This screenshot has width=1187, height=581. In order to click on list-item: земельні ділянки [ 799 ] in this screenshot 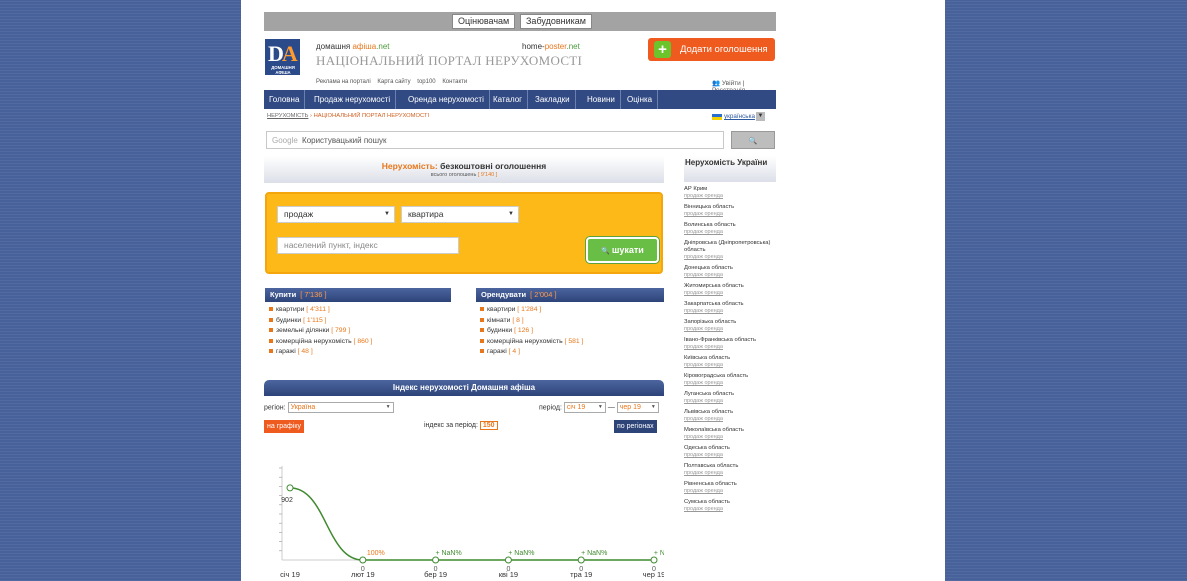, I will do `click(320, 331)`.